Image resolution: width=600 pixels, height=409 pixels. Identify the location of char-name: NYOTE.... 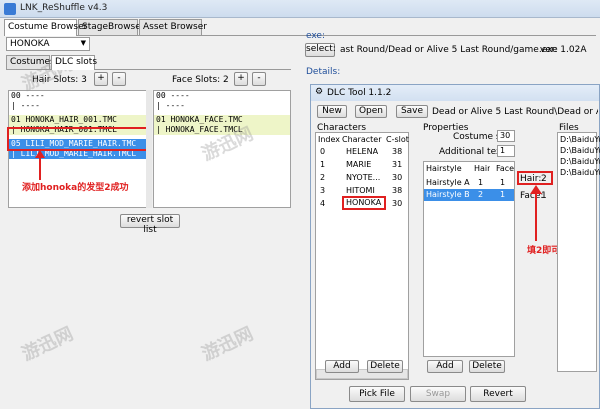
(363, 177).